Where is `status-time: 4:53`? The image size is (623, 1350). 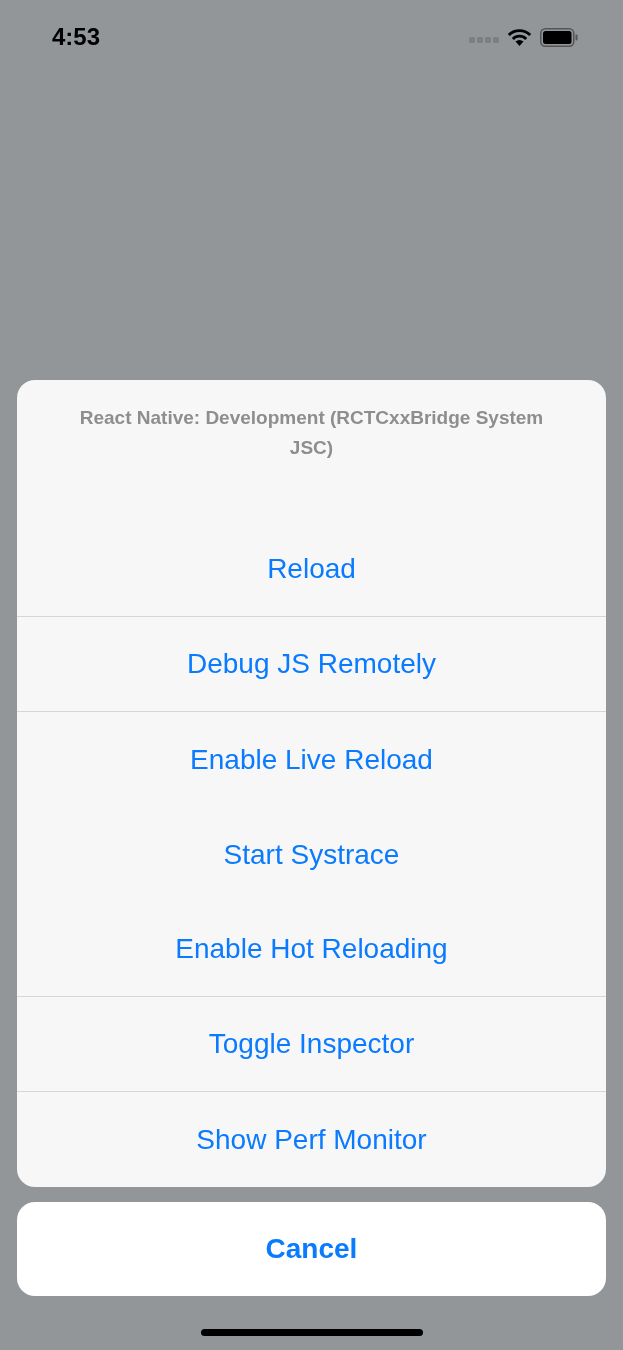 status-time: 4:53 is located at coordinates (76, 37).